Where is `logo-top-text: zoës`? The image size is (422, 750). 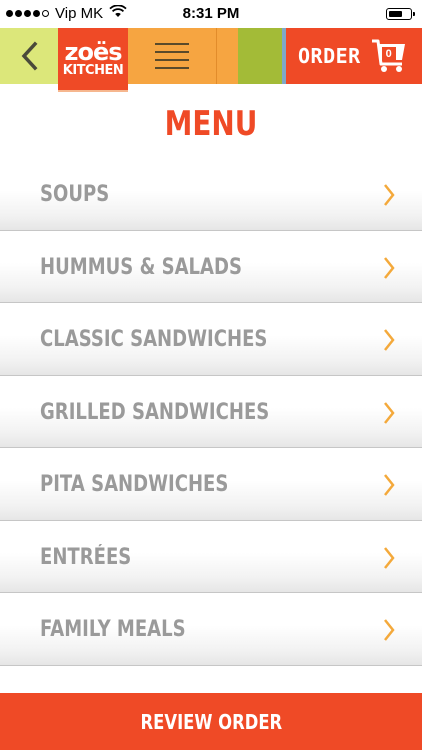
logo-top-text: zoës is located at coordinates (93, 52).